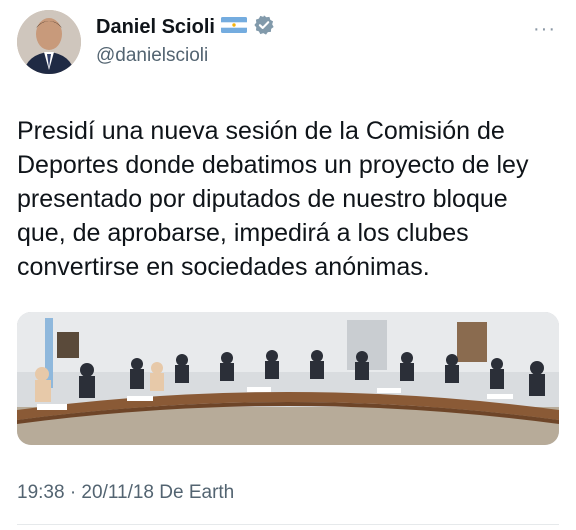  What do you see at coordinates (544, 29) in the screenshot?
I see `more-options-icon: ···` at bounding box center [544, 29].